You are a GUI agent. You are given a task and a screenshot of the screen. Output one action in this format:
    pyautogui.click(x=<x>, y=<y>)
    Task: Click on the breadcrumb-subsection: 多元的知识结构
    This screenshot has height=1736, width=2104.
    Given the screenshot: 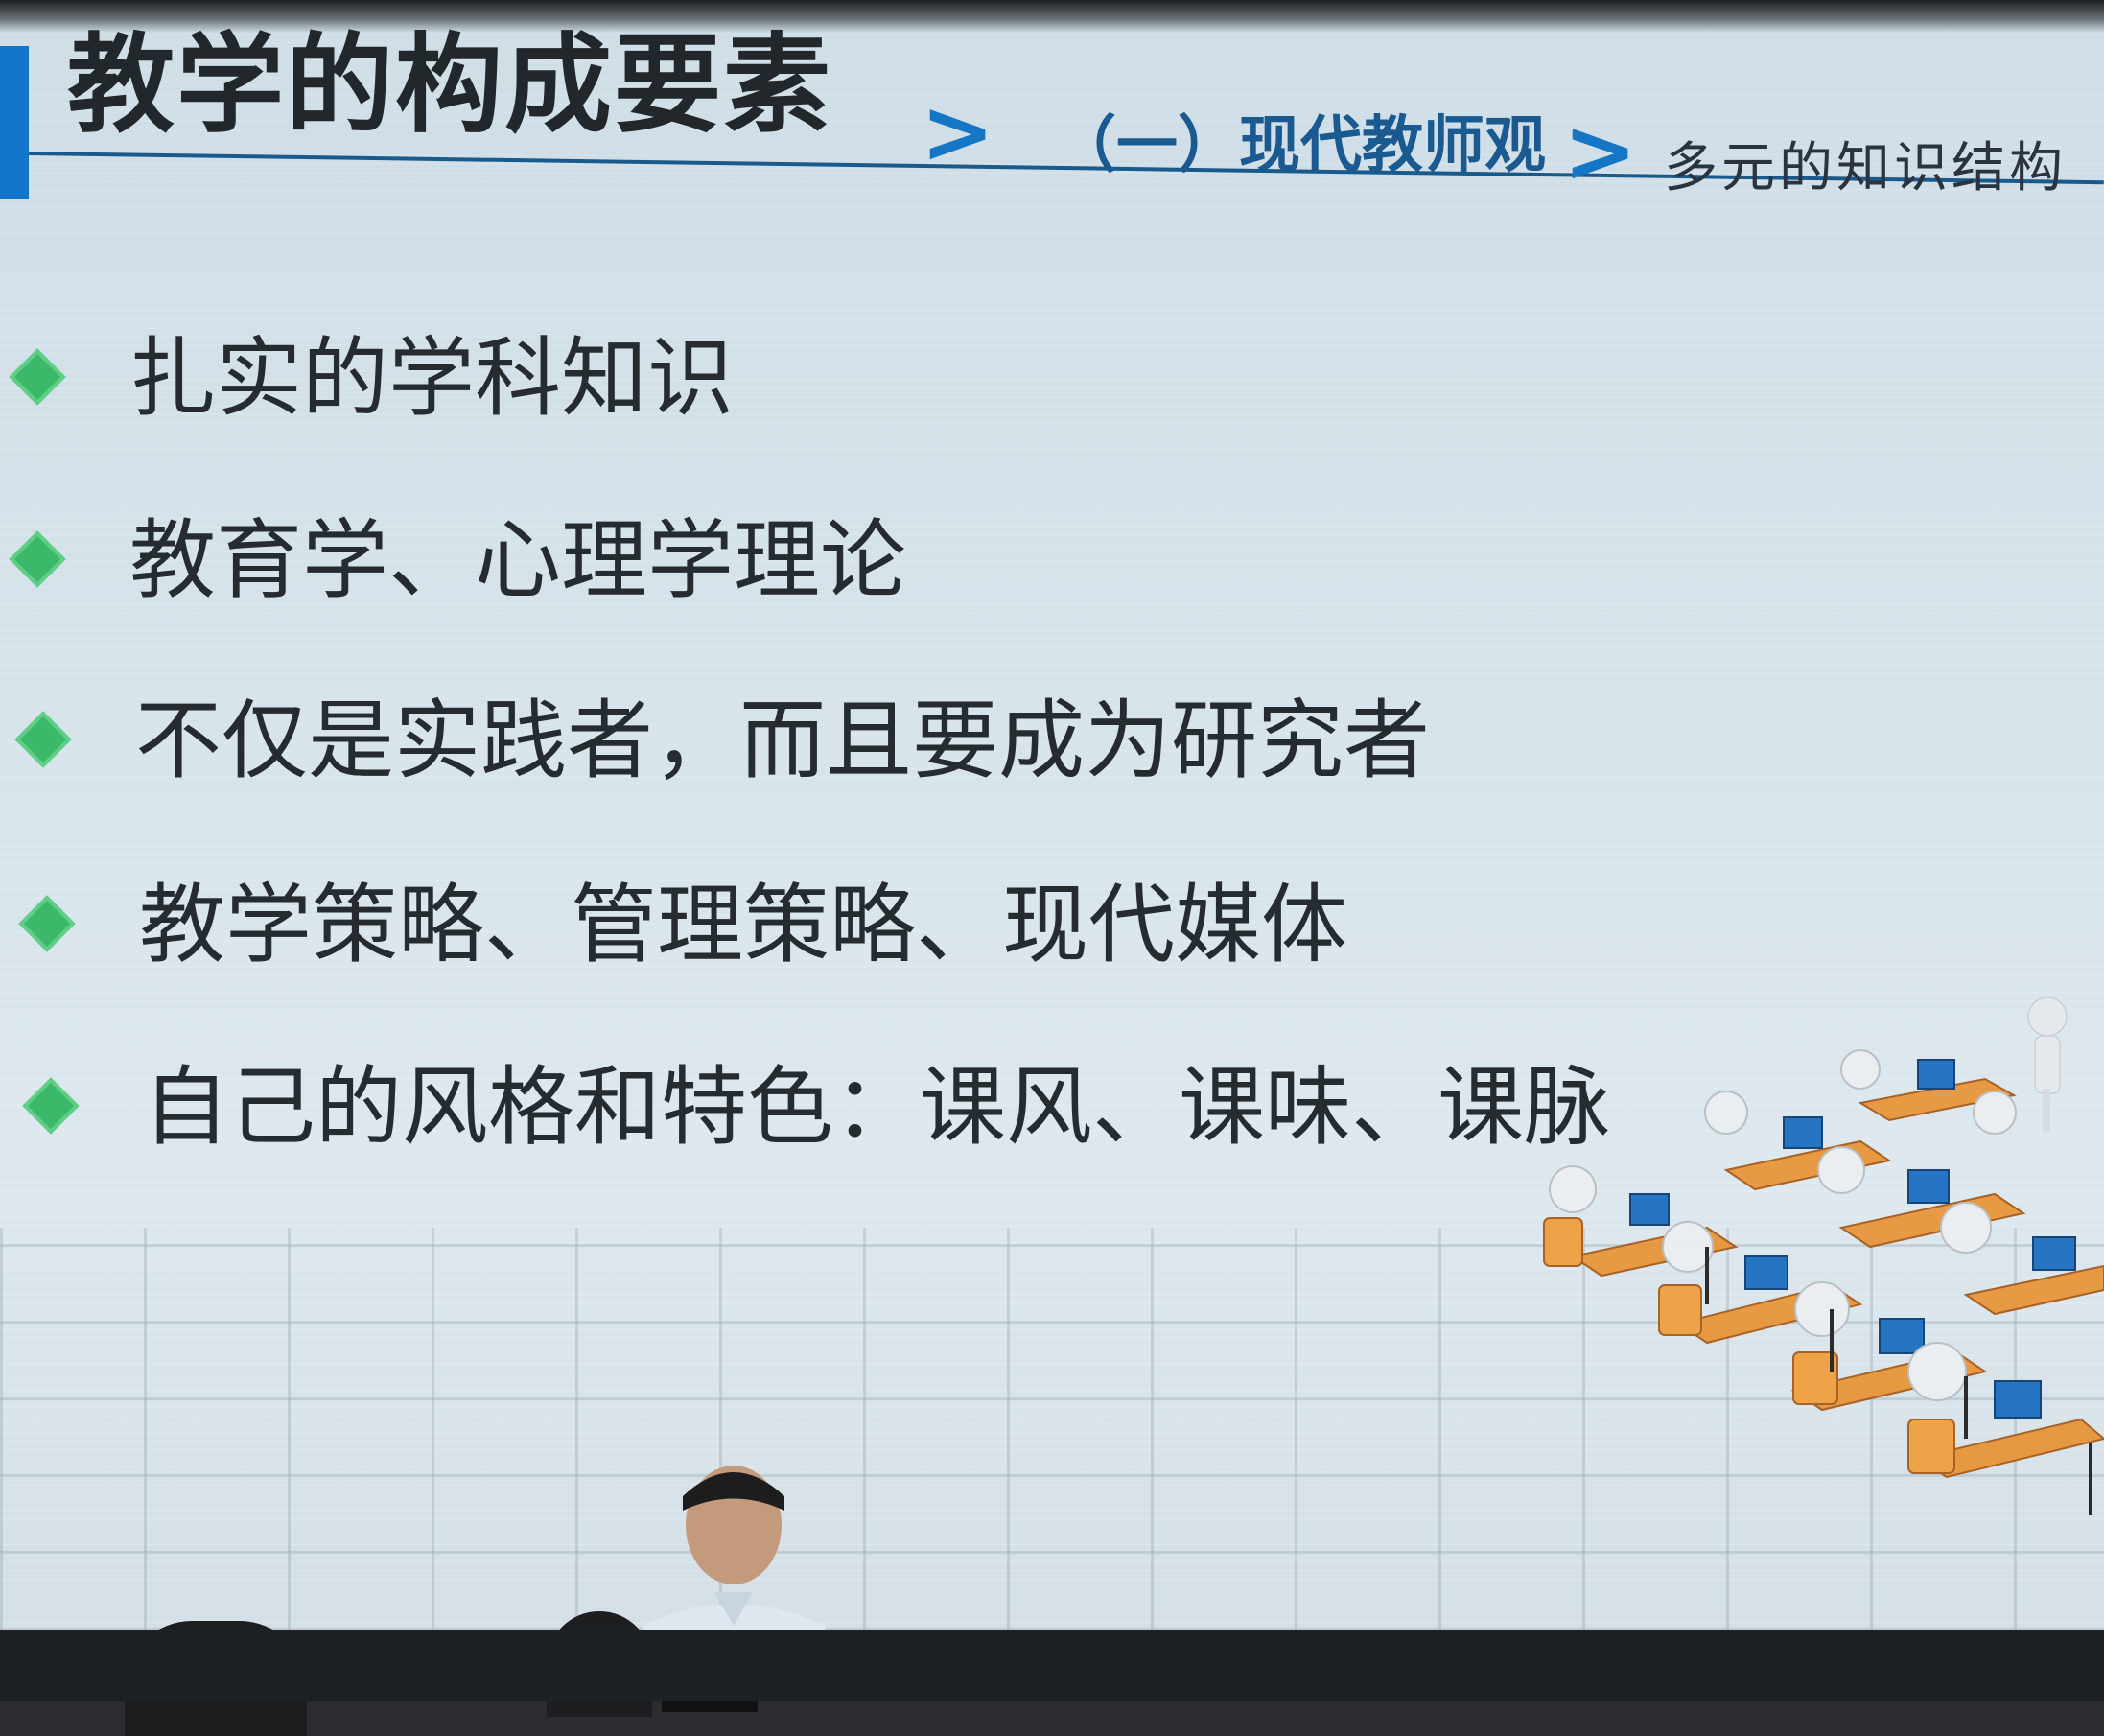 What is the action you would take?
    pyautogui.click(x=1865, y=168)
    